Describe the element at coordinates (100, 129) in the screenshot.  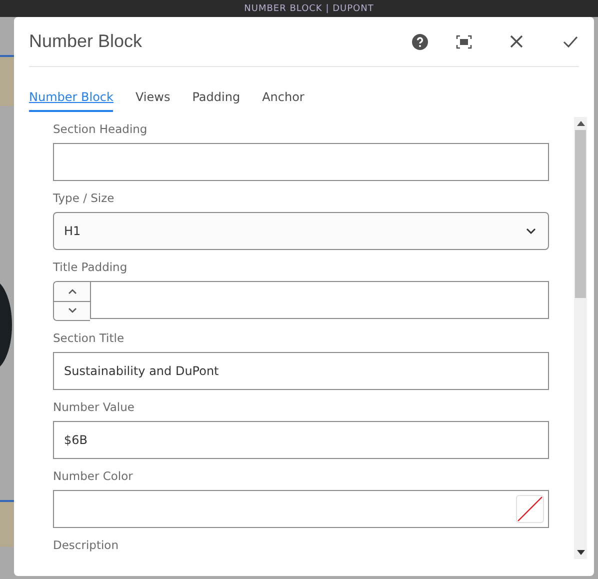
I see `field-label: Section Heading` at that location.